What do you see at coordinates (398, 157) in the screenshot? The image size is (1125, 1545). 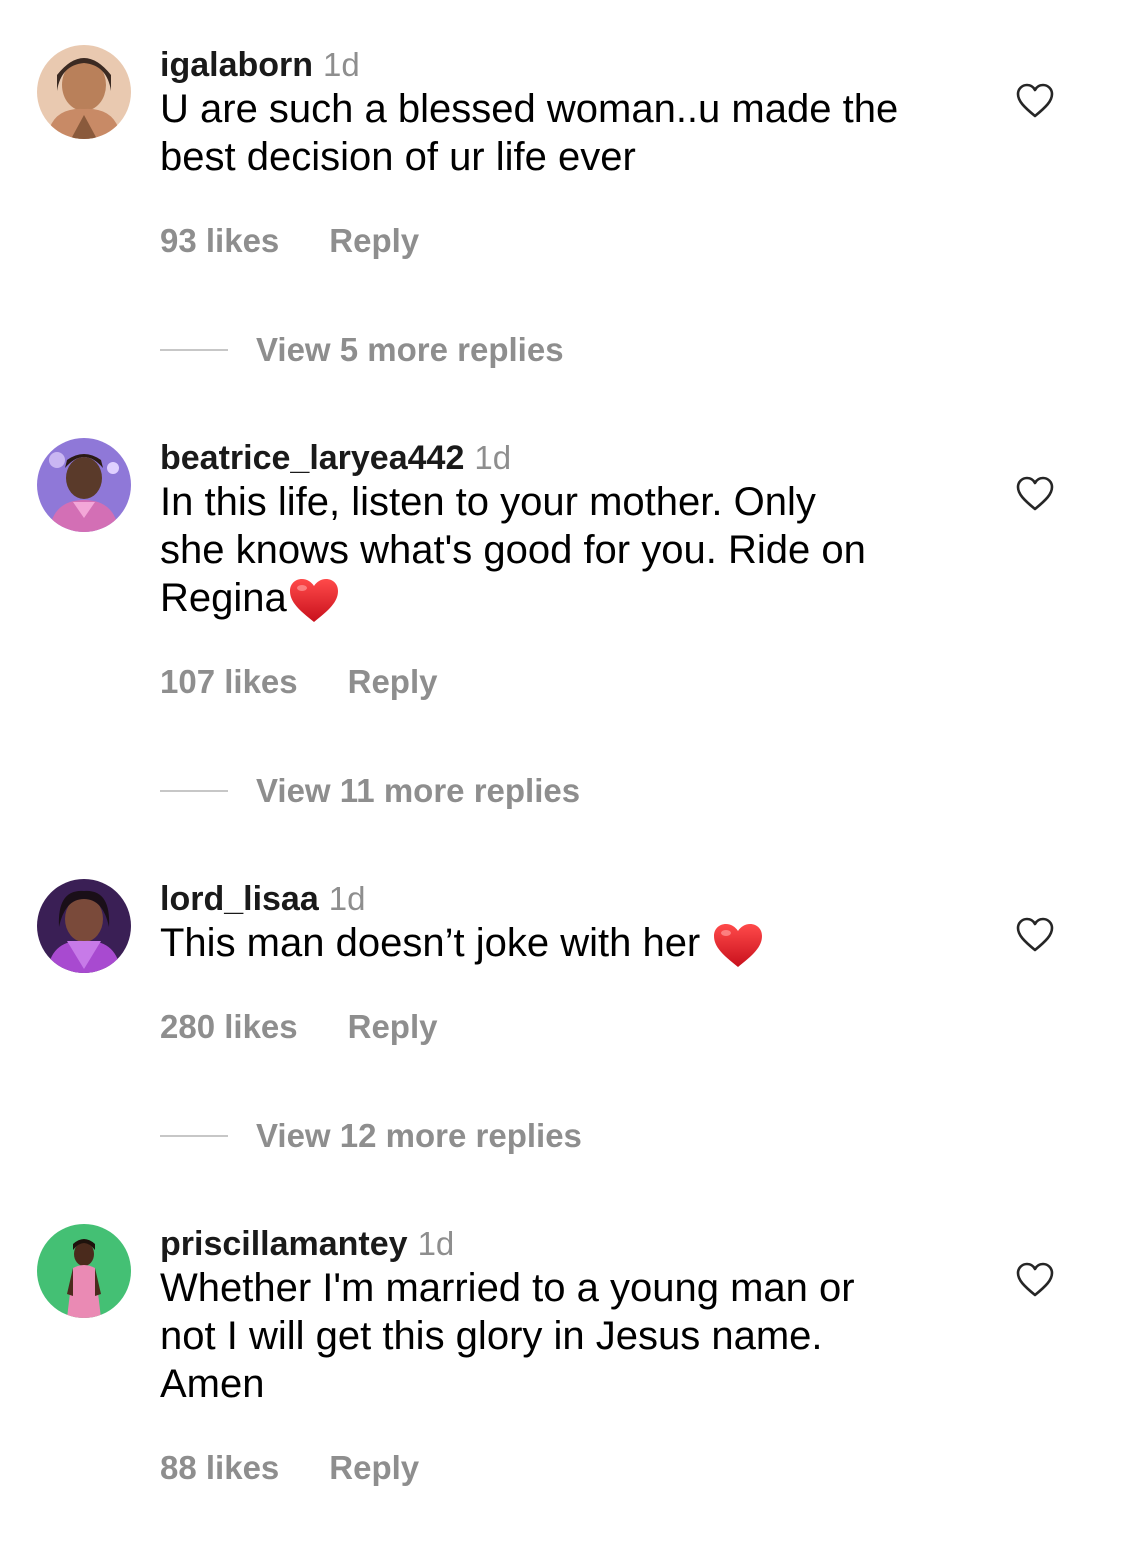 I see `comment-text-line: best decision of ur life ever` at bounding box center [398, 157].